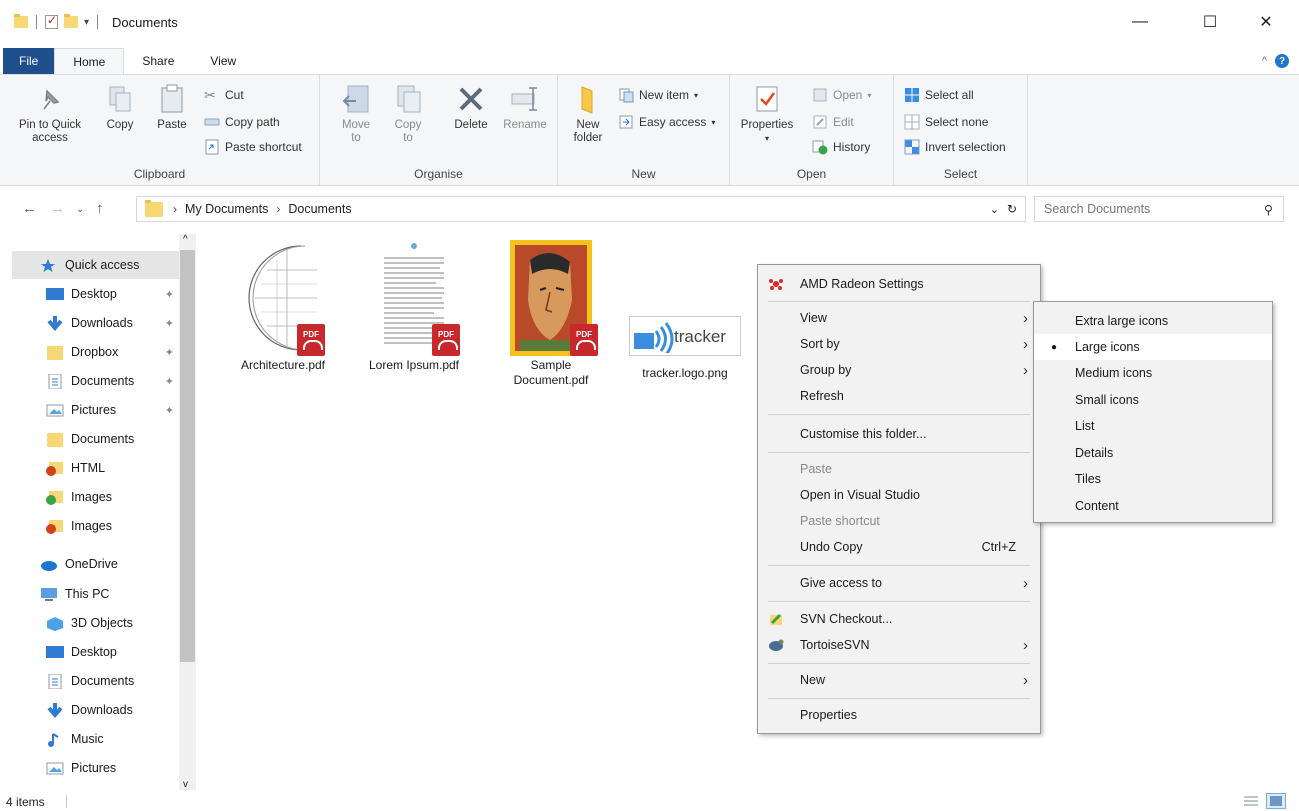  Describe the element at coordinates (185, 239) in the screenshot. I see `scroll-up-icon: ^` at that location.